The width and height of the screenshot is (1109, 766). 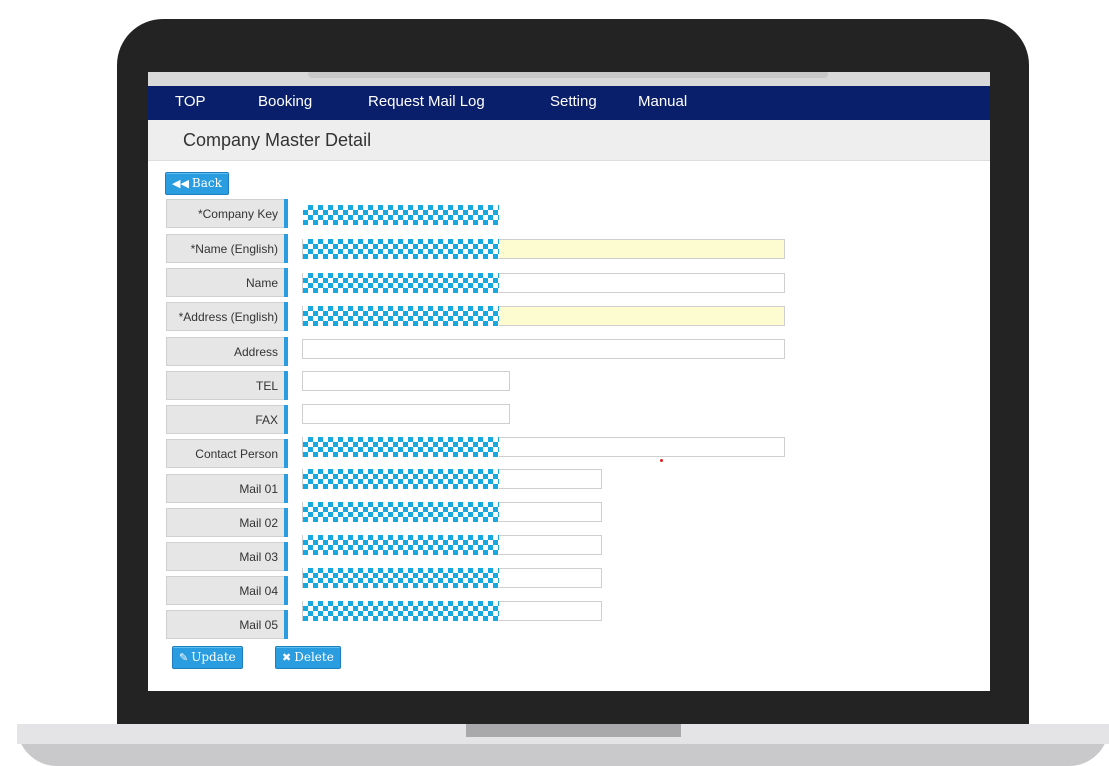 I want to click on browser-address-bar, so click(x=569, y=79).